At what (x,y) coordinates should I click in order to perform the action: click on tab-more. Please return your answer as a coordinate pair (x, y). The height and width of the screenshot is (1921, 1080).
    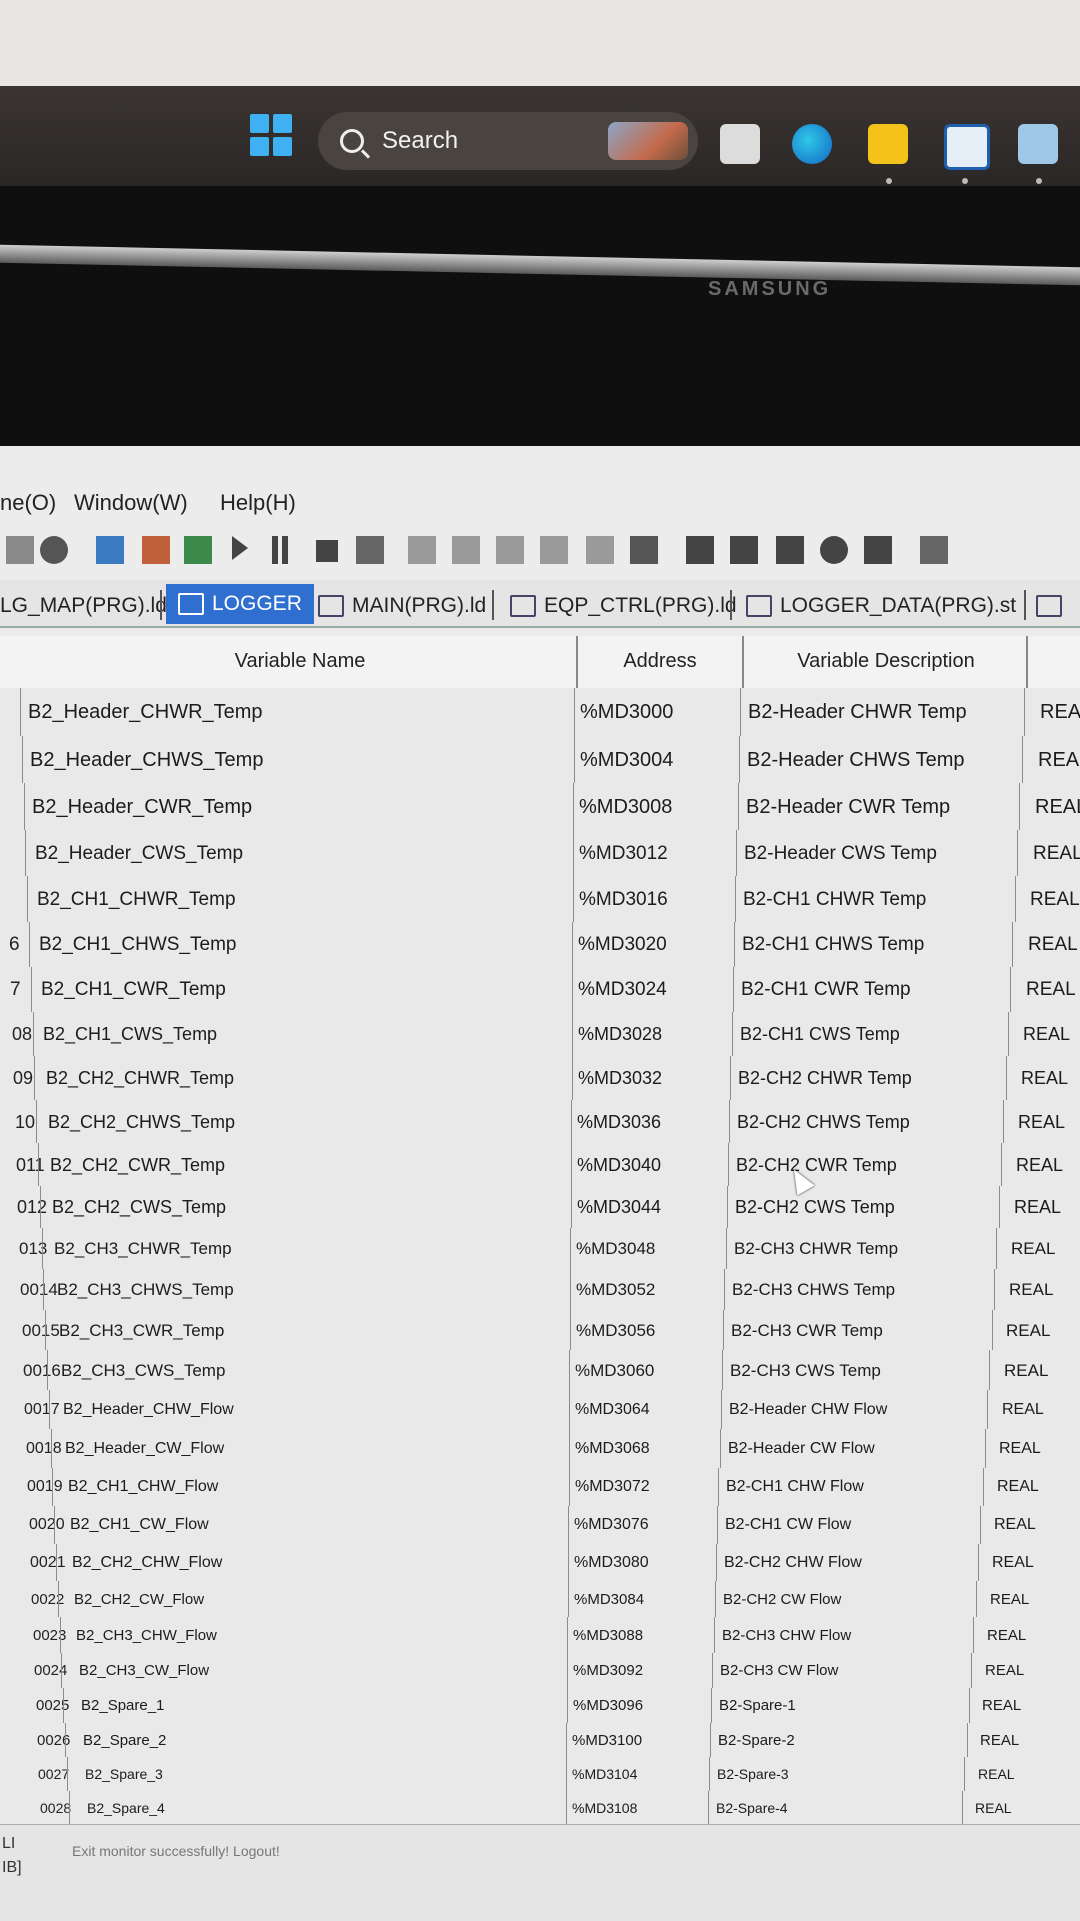
    Looking at the image, I should click on (1053, 606).